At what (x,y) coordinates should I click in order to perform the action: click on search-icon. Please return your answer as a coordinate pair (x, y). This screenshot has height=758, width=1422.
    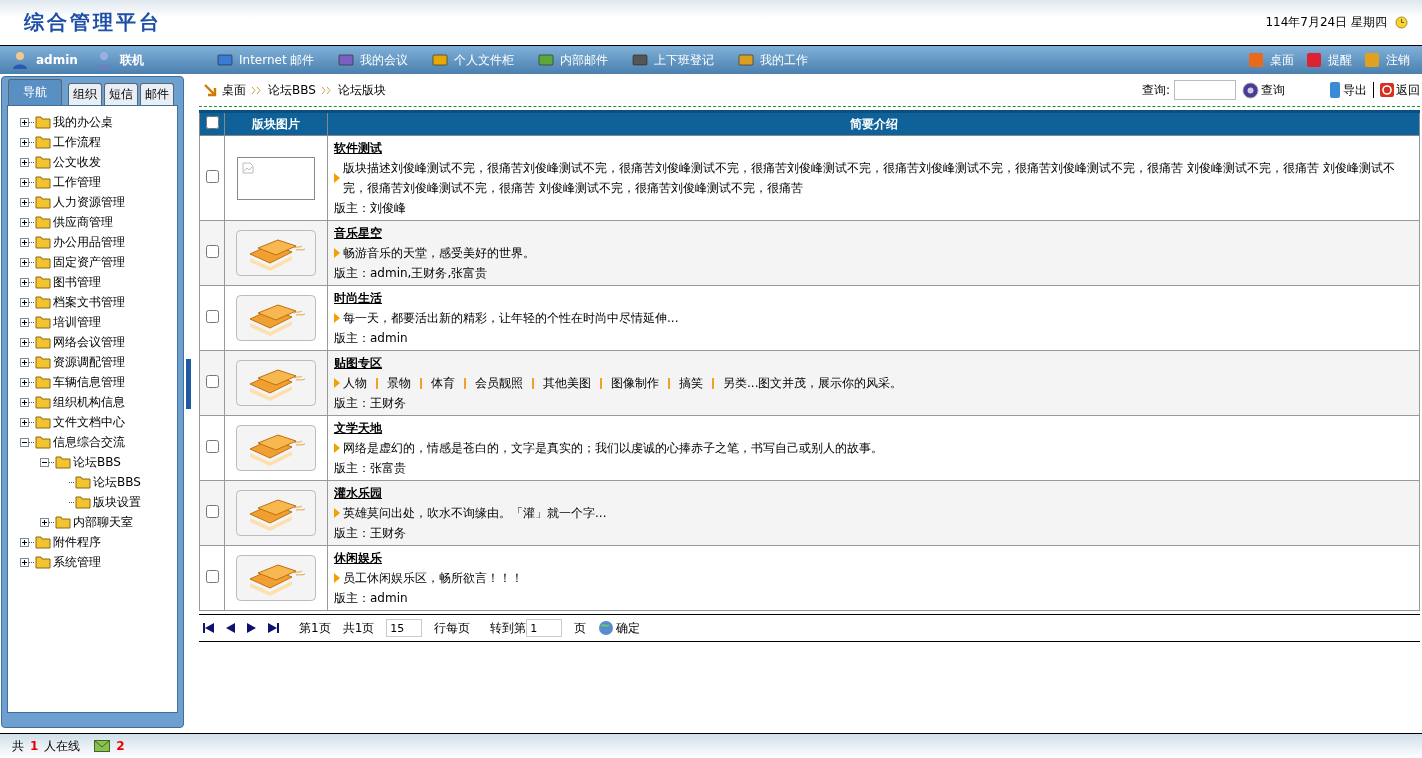
    Looking at the image, I should click on (1250, 90).